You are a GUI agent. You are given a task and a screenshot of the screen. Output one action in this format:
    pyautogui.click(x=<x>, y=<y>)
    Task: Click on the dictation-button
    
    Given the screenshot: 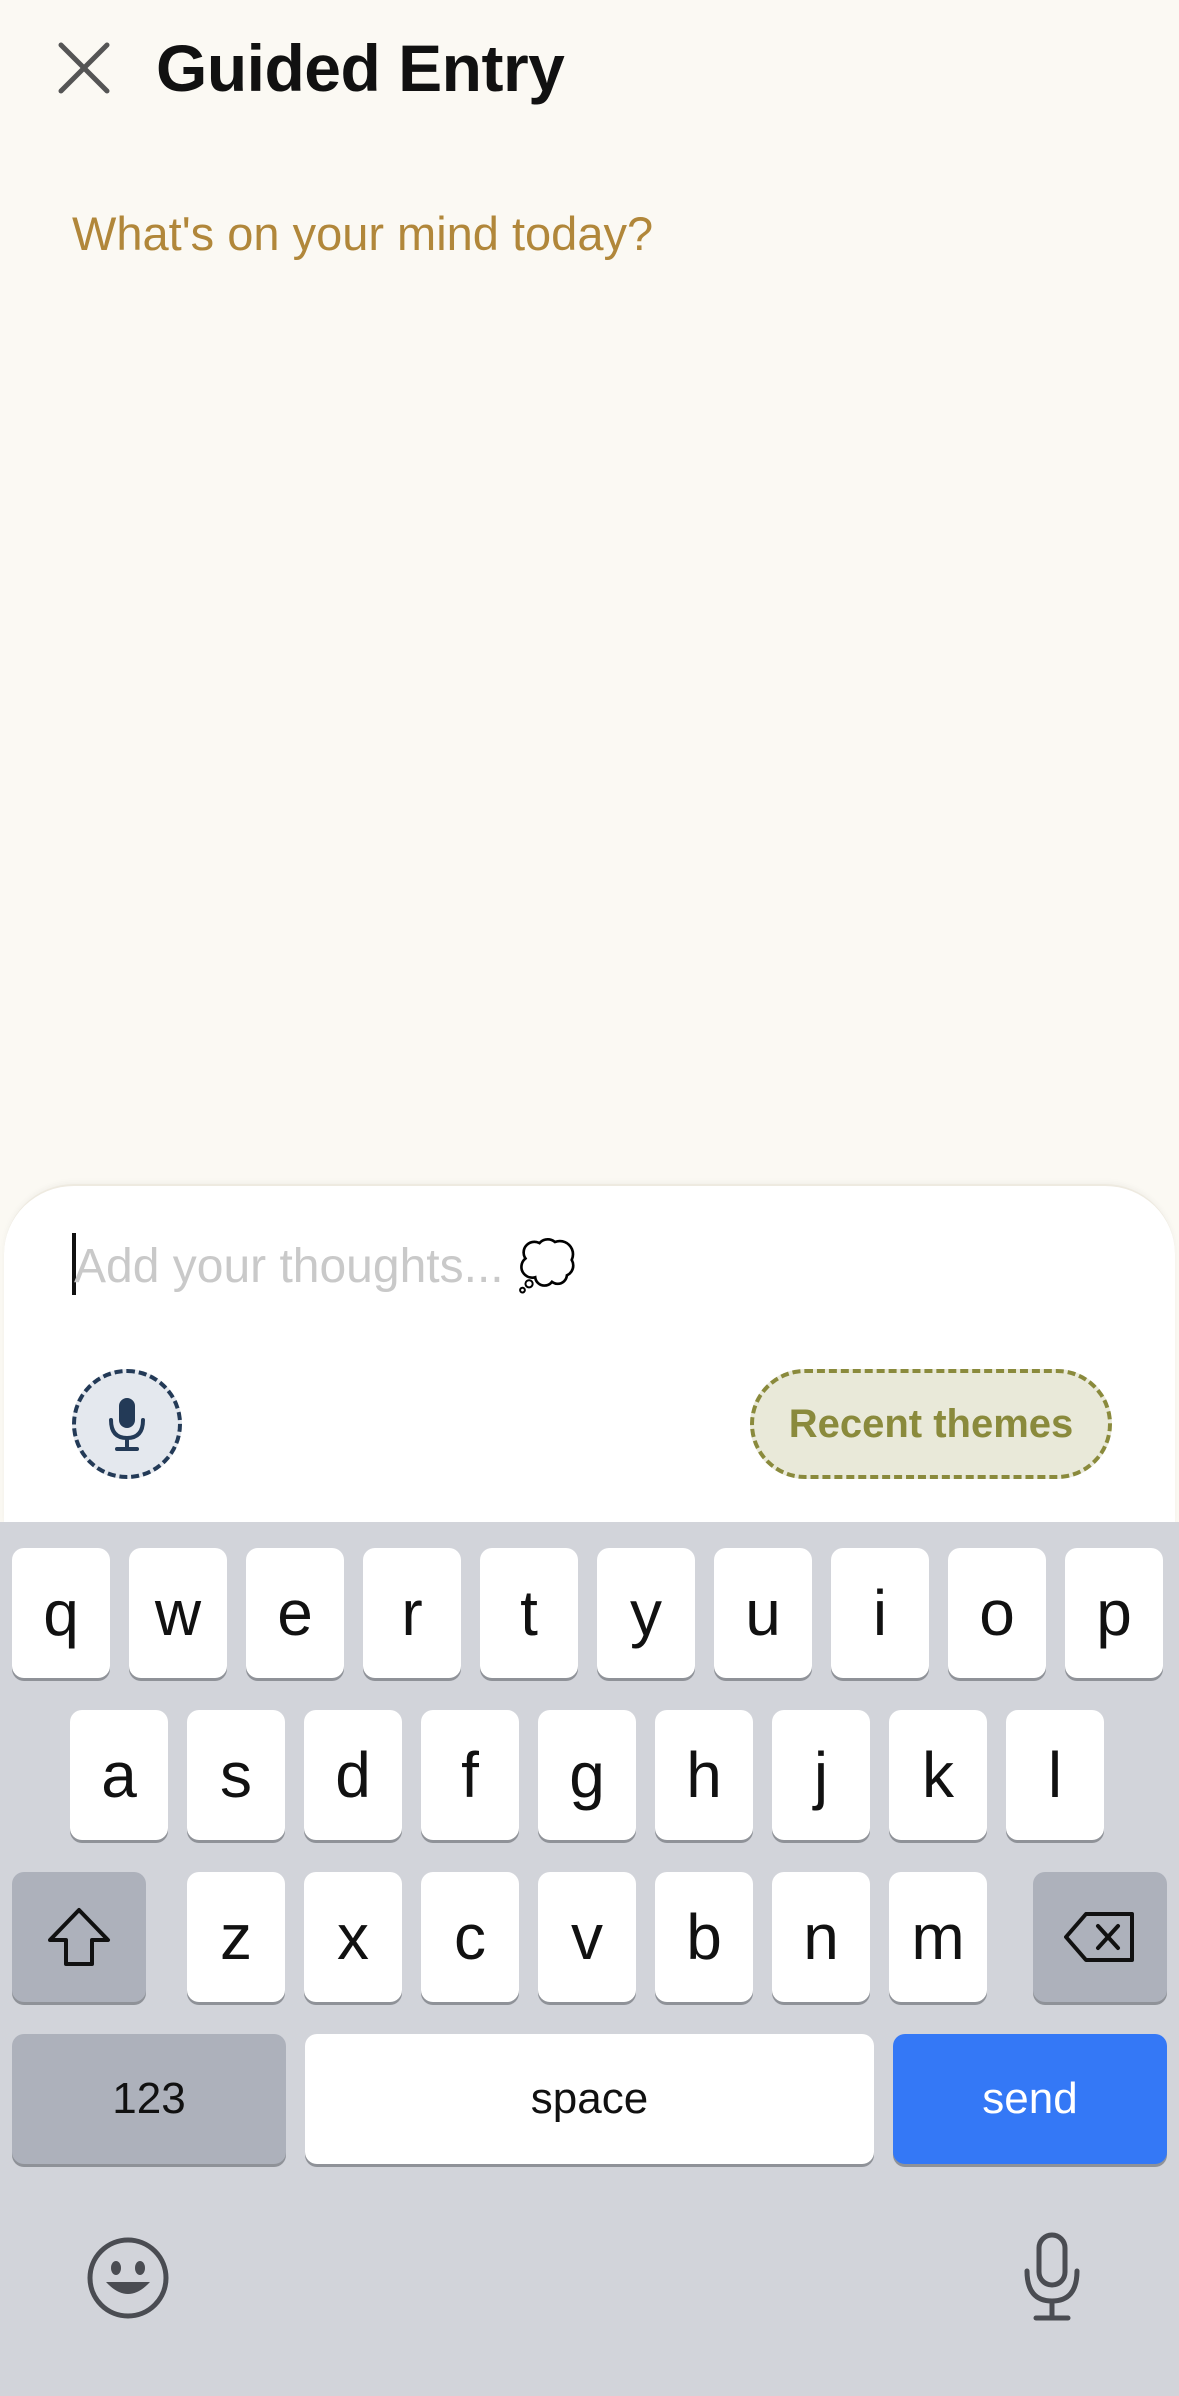 What is the action you would take?
    pyautogui.click(x=1052, y=2277)
    